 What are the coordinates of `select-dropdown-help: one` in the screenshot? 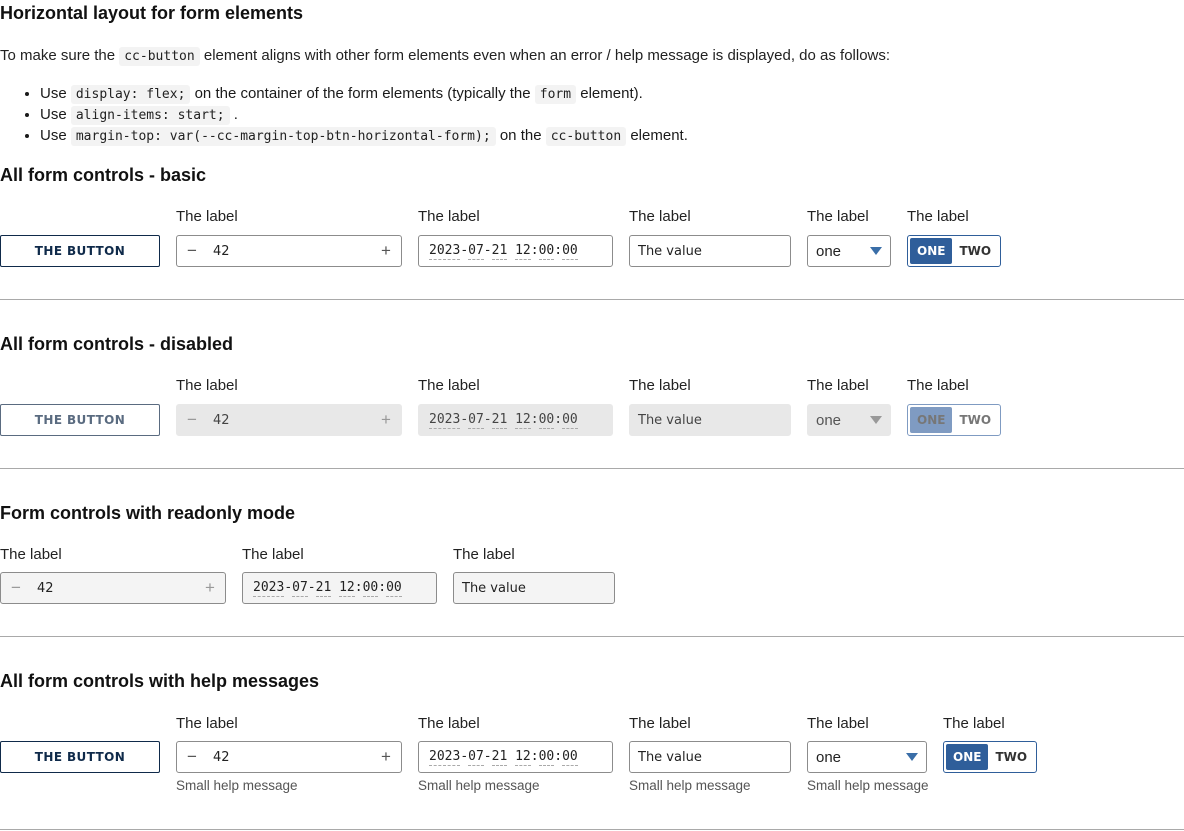 It's located at (867, 757).